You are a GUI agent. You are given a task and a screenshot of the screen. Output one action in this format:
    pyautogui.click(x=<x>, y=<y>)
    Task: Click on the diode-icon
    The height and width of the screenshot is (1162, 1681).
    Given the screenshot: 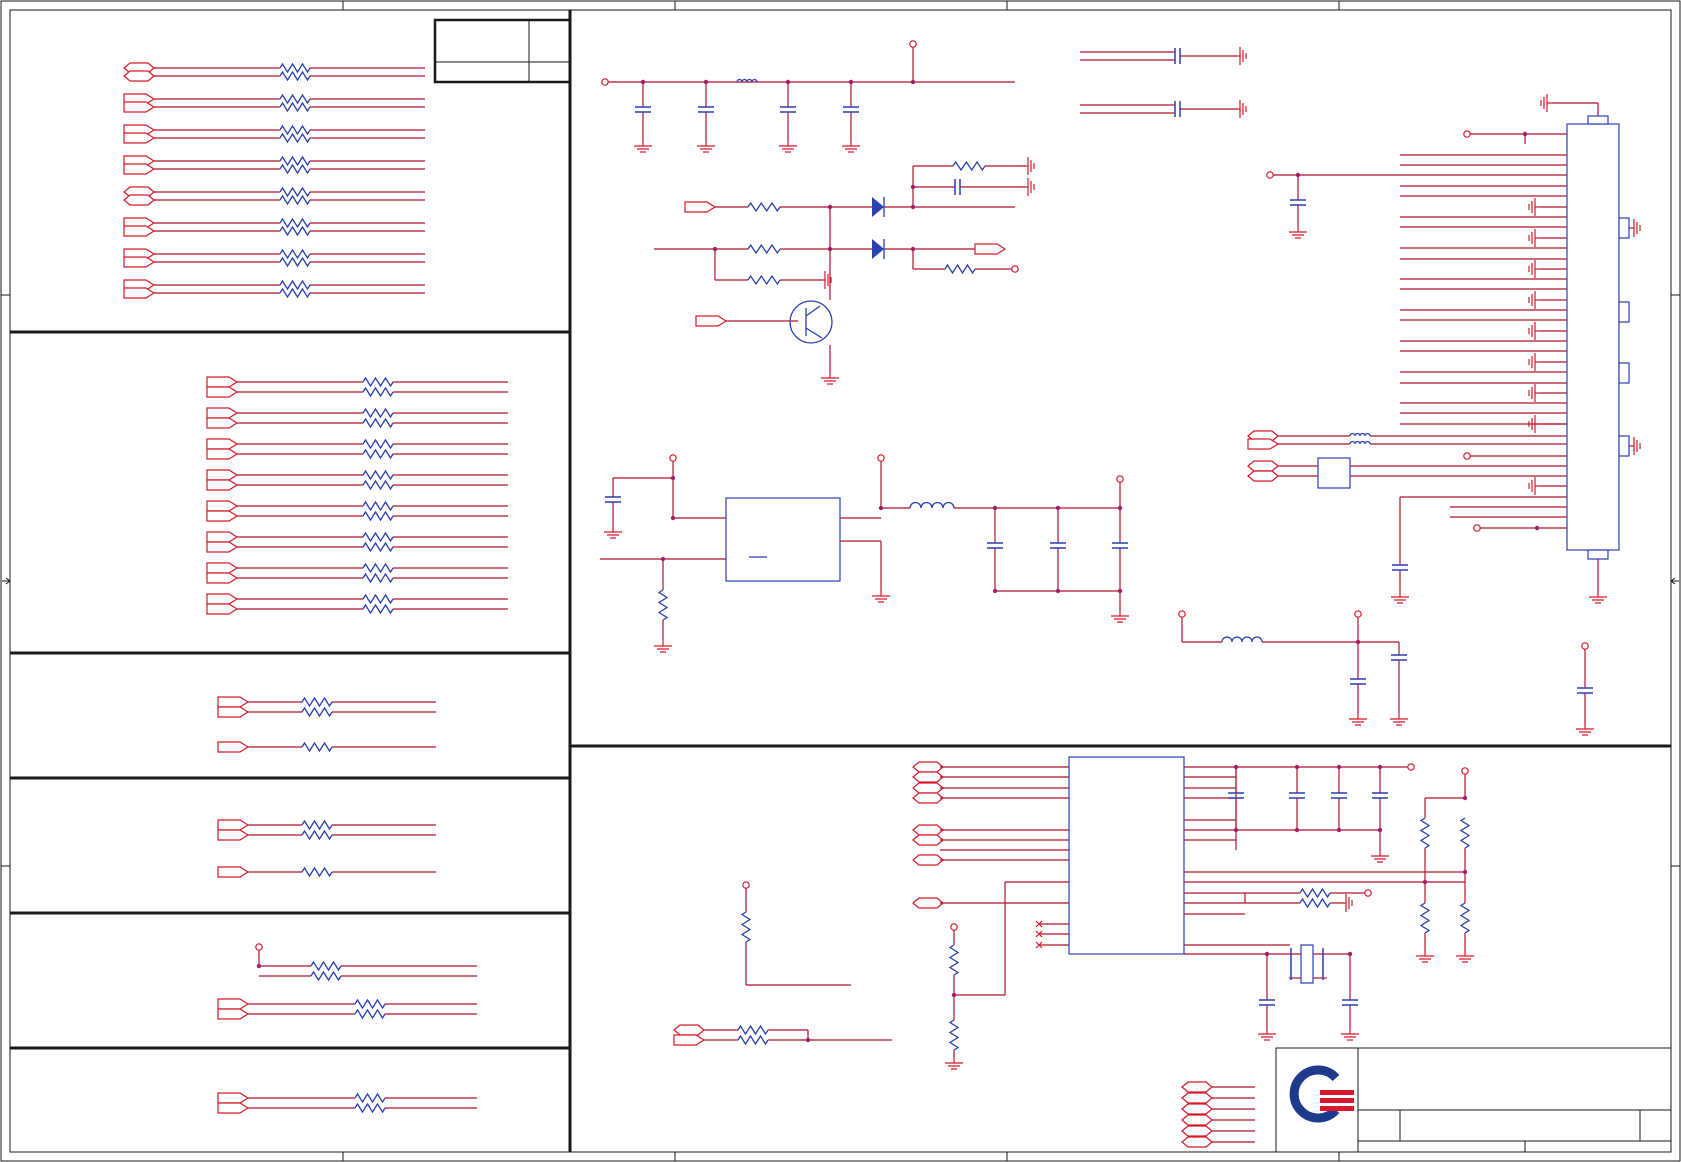 What is the action you would take?
    pyautogui.click(x=878, y=207)
    